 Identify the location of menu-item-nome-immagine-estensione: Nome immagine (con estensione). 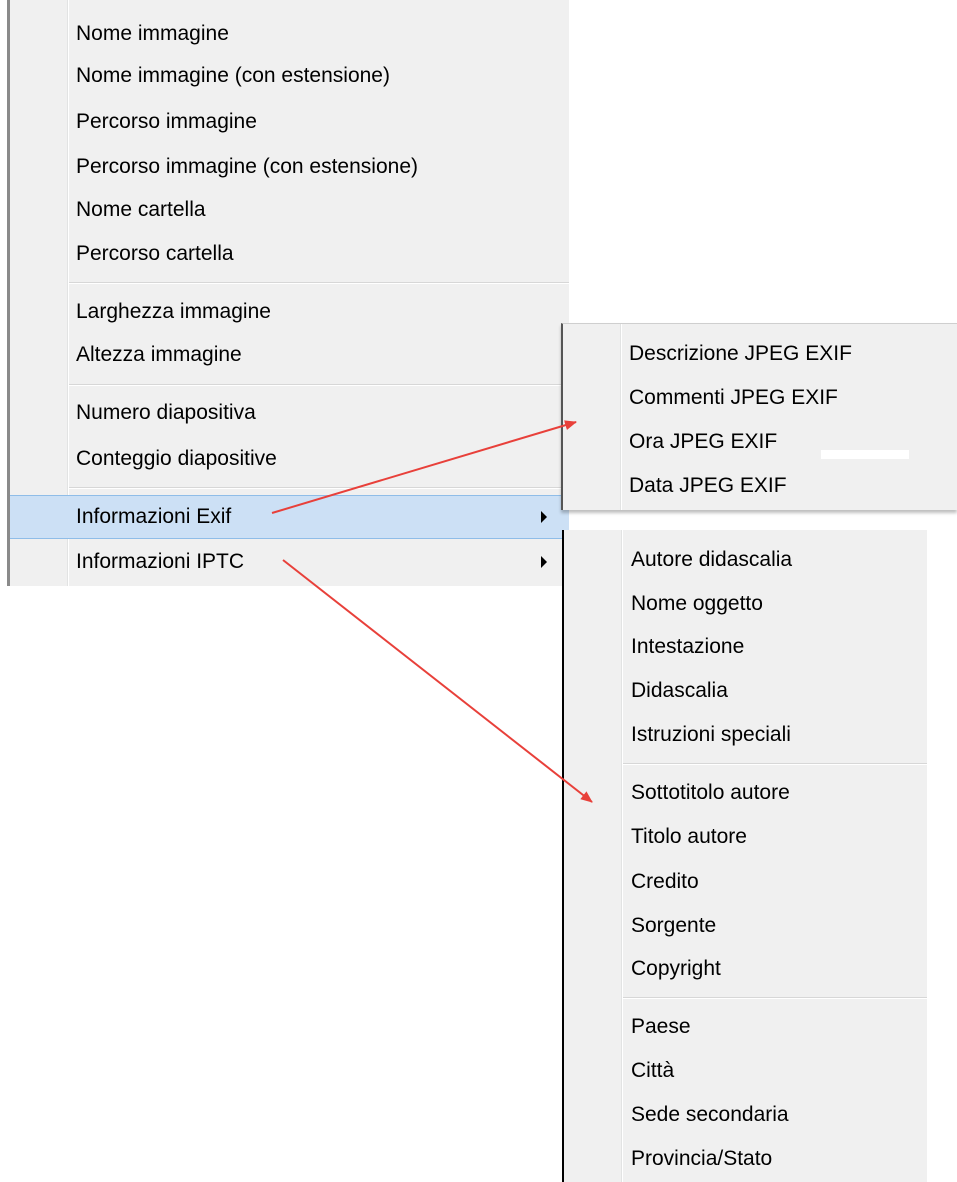
(289, 76).